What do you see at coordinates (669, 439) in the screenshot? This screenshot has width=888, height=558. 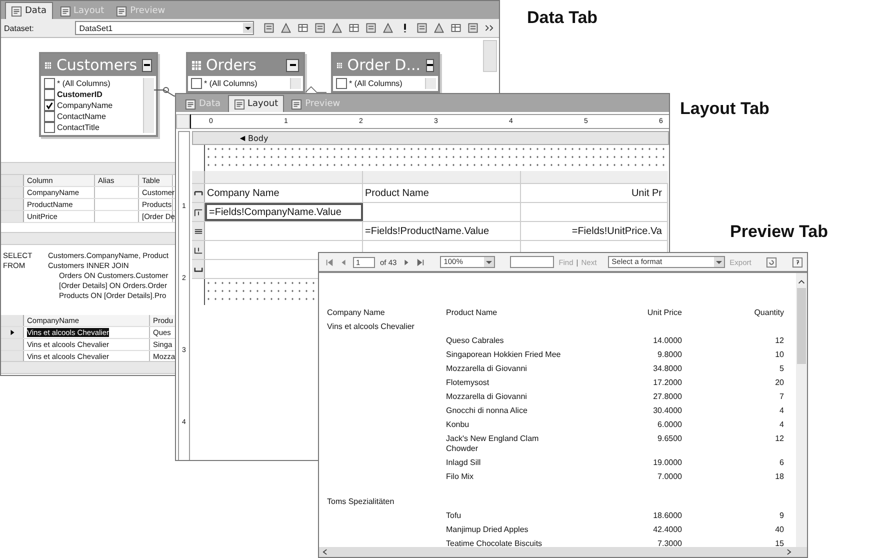 I see `unit-price: 9.6500` at bounding box center [669, 439].